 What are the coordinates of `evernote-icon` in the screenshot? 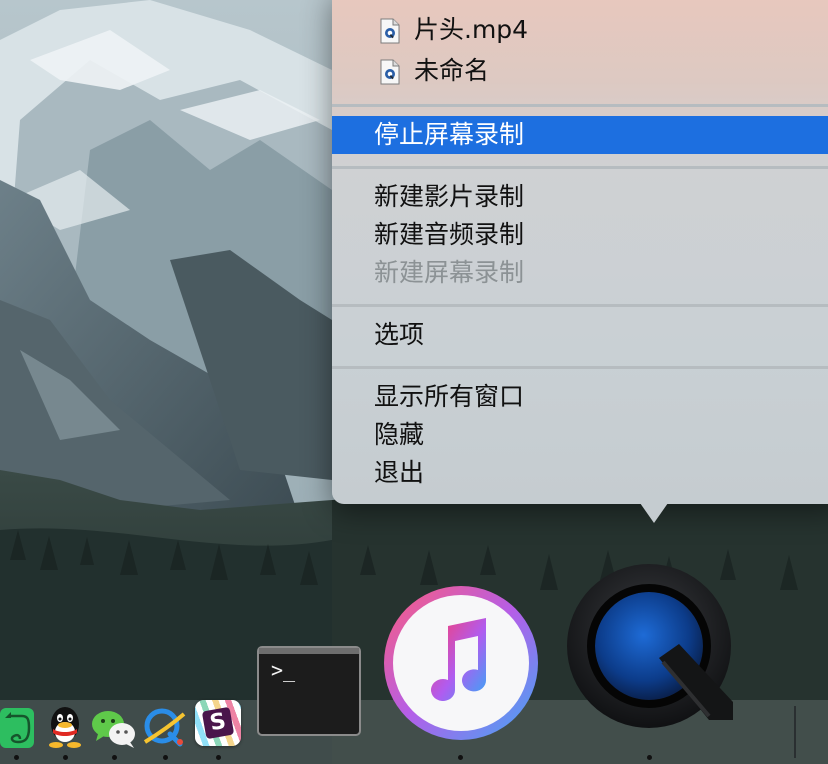 It's located at (18, 728).